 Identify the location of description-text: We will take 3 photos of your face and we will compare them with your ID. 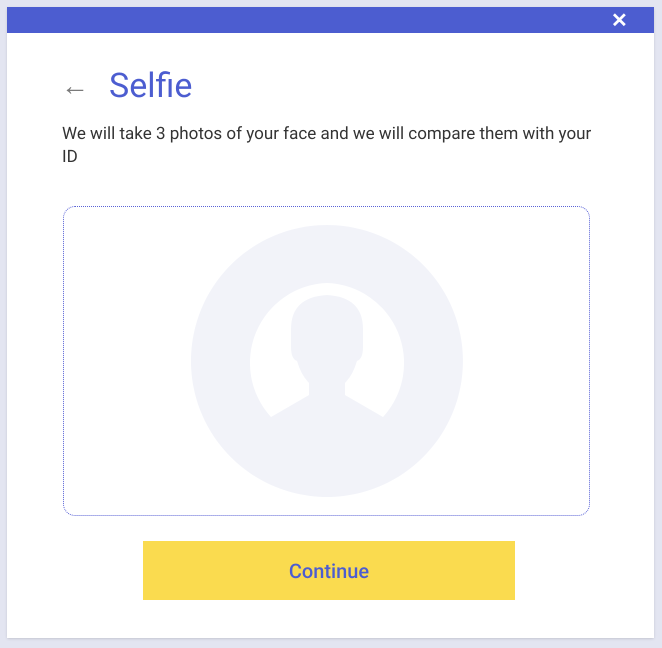
(327, 146).